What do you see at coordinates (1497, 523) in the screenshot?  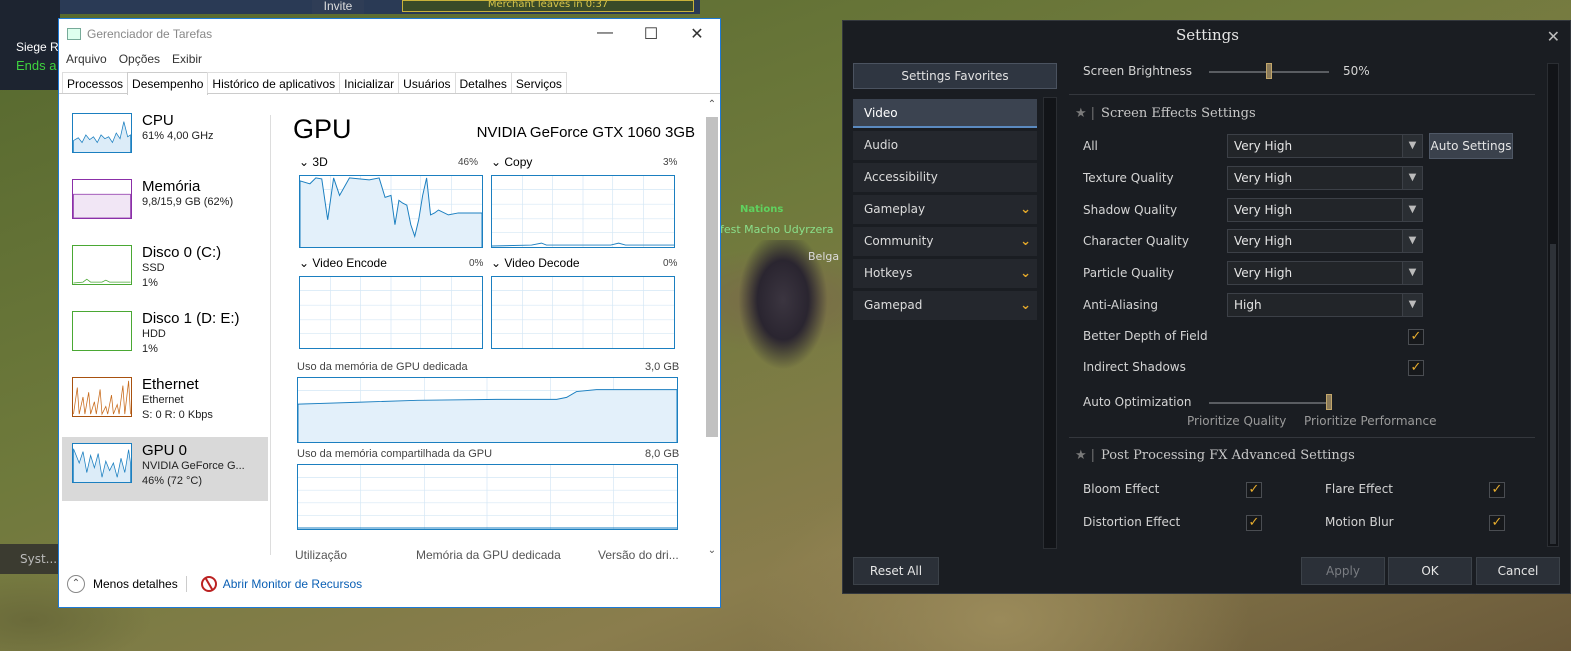 I see `motion-blur-checkbox: ✓` at bounding box center [1497, 523].